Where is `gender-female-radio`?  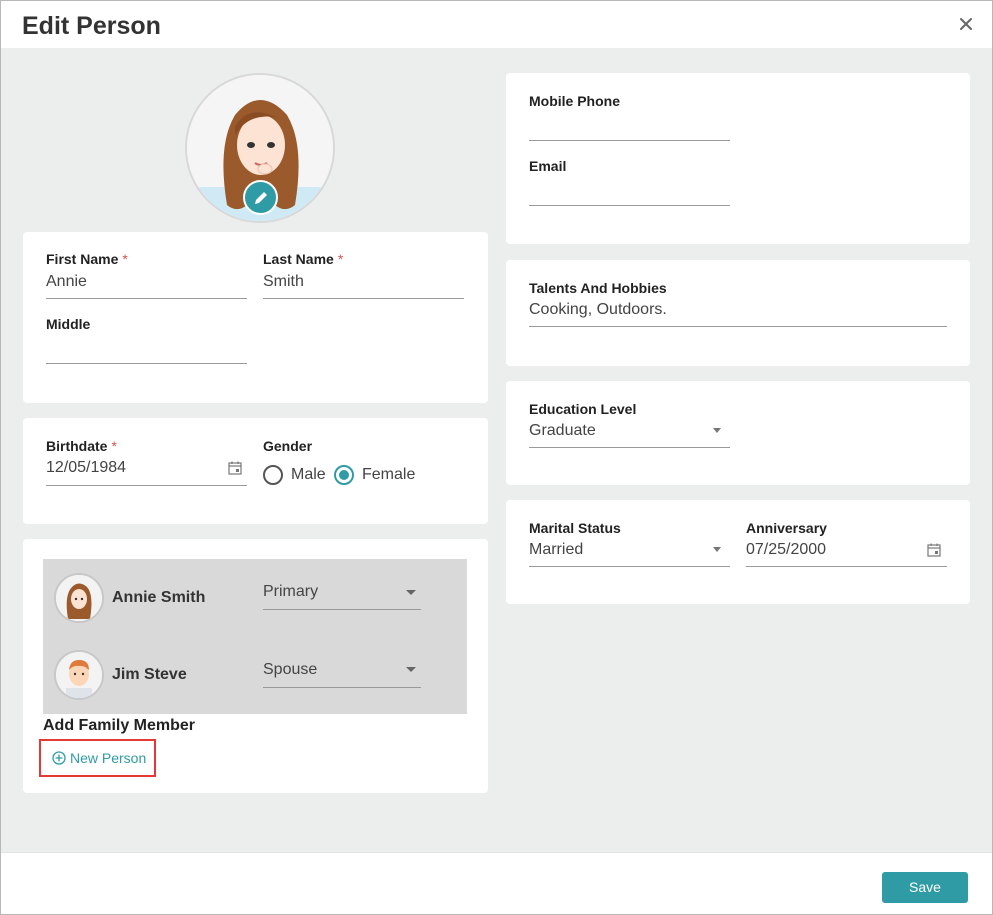
gender-female-radio is located at coordinates (344, 475).